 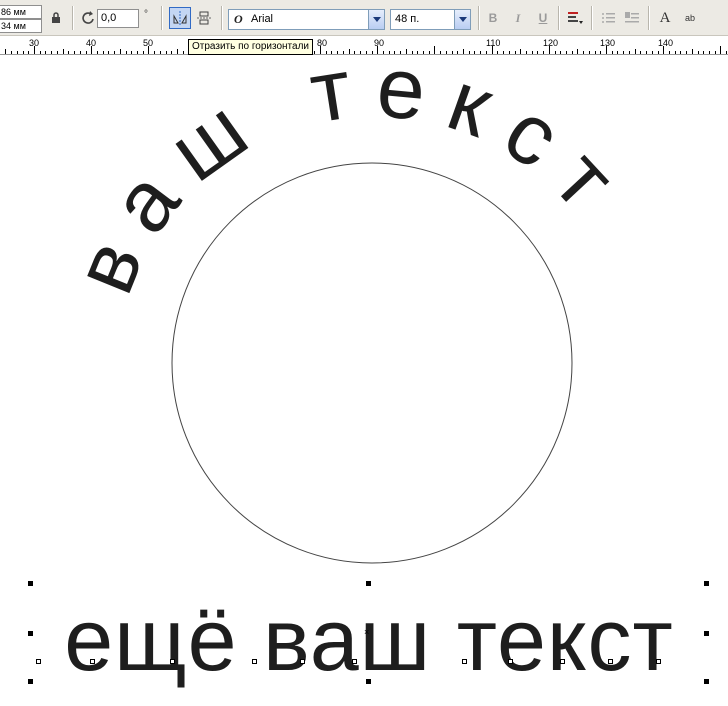 What do you see at coordinates (251, 47) in the screenshot?
I see `tooltip: Отразить по горизонтали` at bounding box center [251, 47].